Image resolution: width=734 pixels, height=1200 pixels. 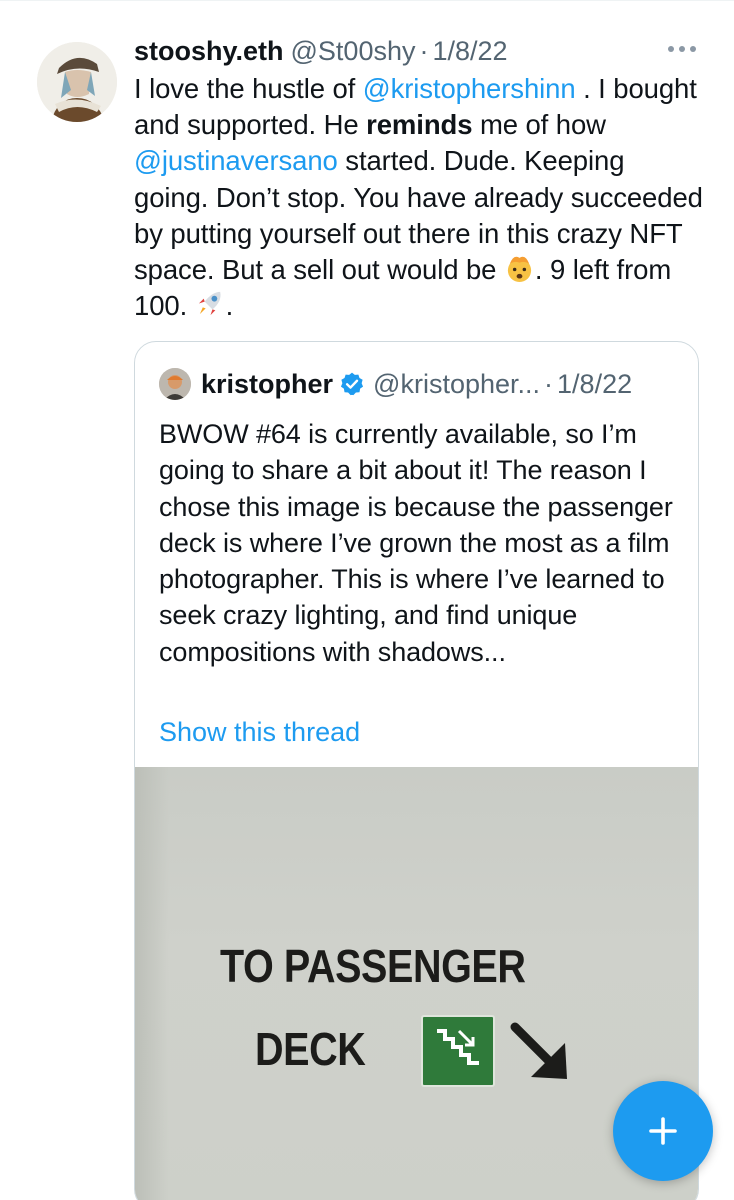 What do you see at coordinates (209, 51) in the screenshot?
I see `author-display-name: stooshy.eth` at bounding box center [209, 51].